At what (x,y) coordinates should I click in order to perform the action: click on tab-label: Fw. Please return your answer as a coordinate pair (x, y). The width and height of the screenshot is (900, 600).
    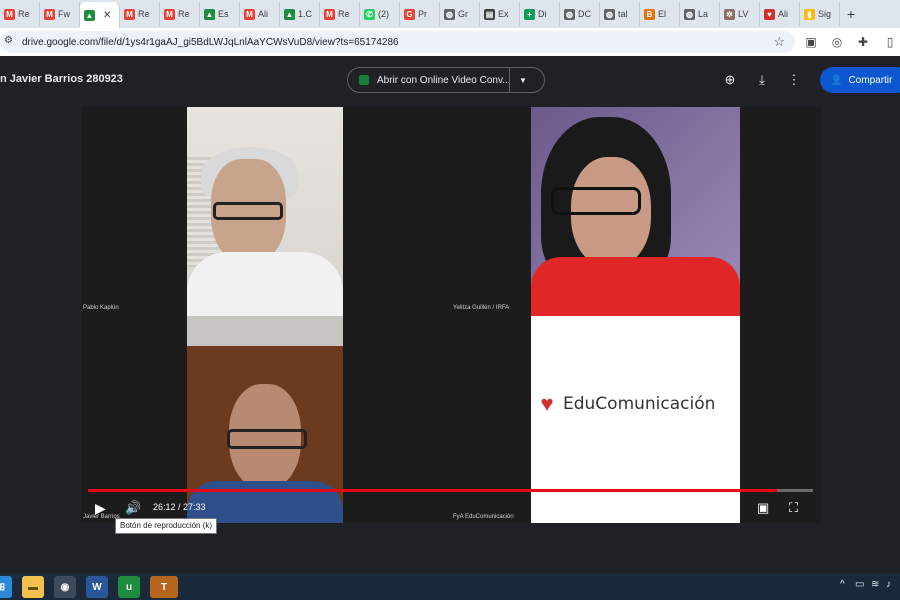
    Looking at the image, I should click on (64, 14).